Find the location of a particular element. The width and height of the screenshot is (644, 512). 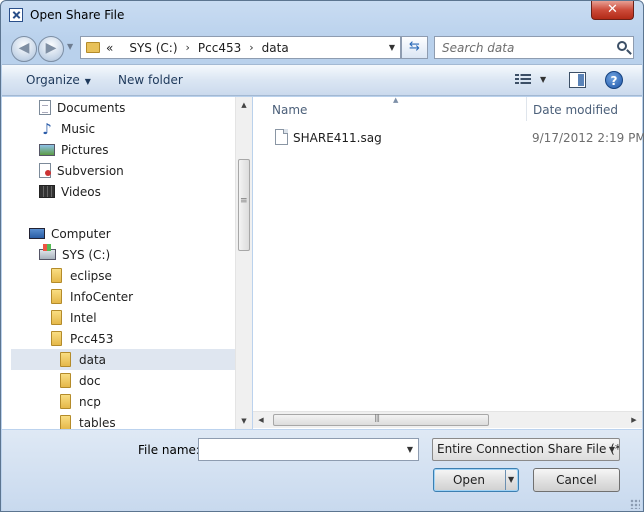

open-button: Open ▼ is located at coordinates (476, 480).